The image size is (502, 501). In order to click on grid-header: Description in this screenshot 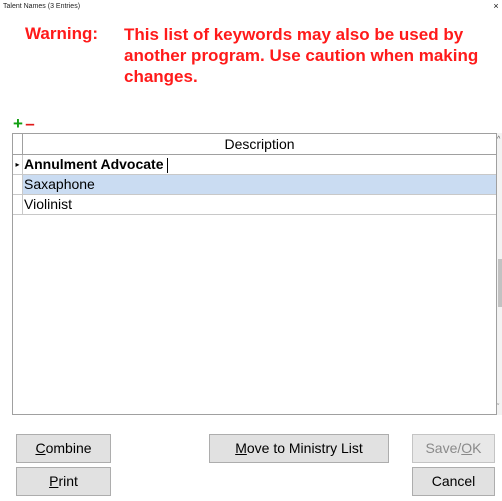, I will do `click(254, 144)`.